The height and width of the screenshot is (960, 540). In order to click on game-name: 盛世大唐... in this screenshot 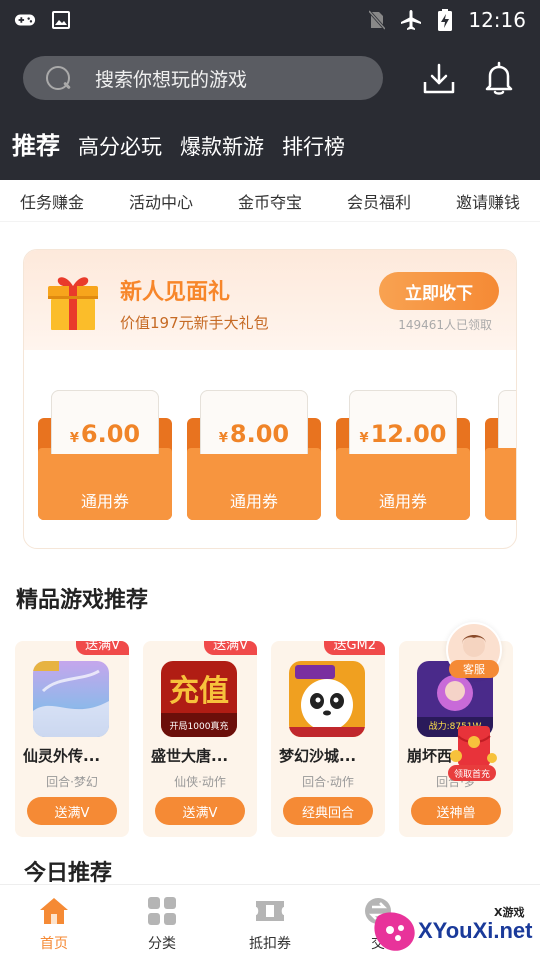, I will do `click(190, 756)`.